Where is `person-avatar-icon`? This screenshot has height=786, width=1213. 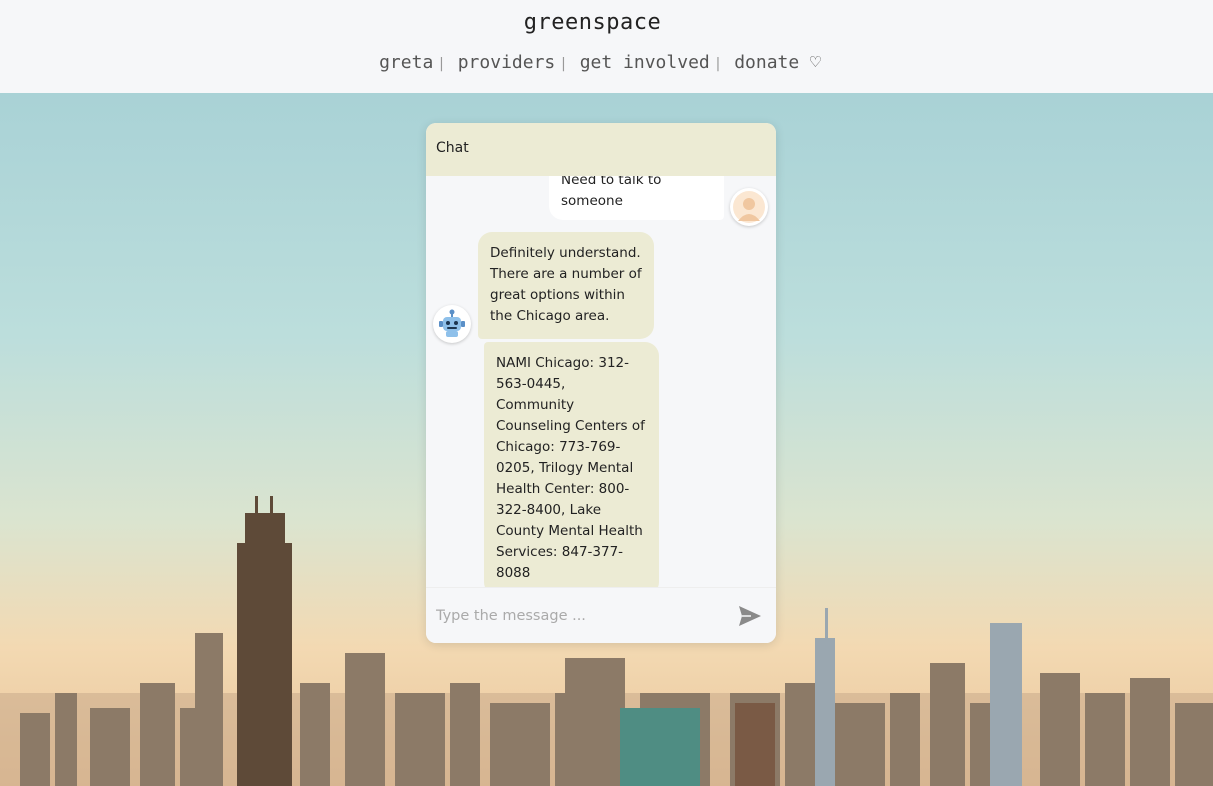
person-avatar-icon is located at coordinates (749, 207).